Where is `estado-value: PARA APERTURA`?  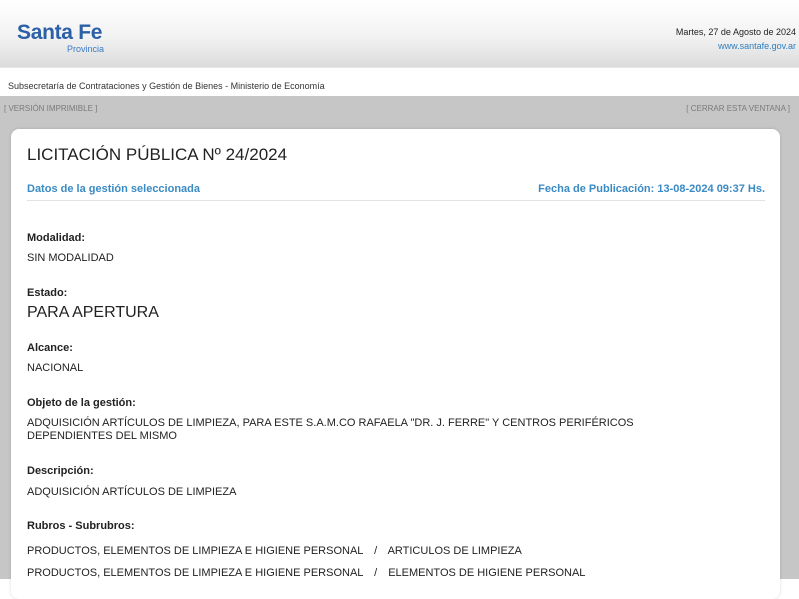
estado-value: PARA APERTURA is located at coordinates (93, 312).